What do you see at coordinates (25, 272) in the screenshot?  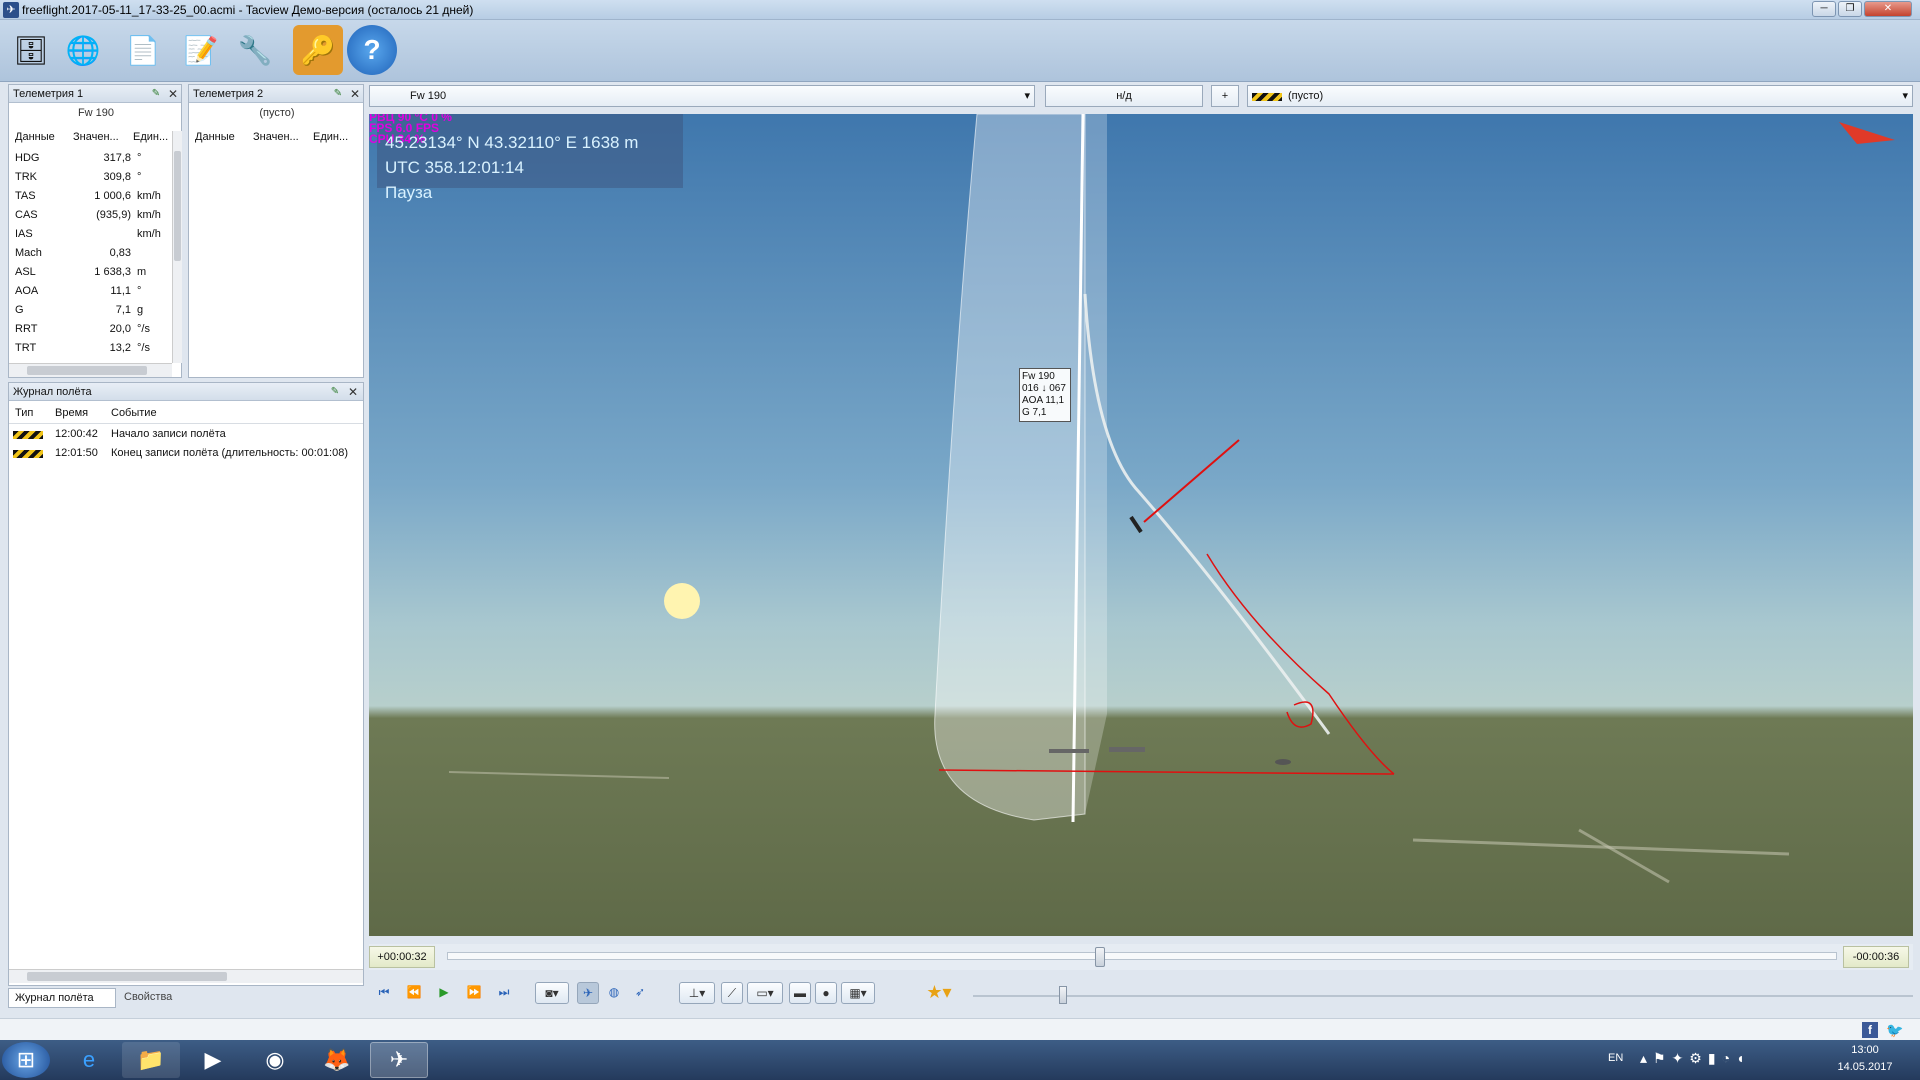 I see `telemetry-name: ASL` at bounding box center [25, 272].